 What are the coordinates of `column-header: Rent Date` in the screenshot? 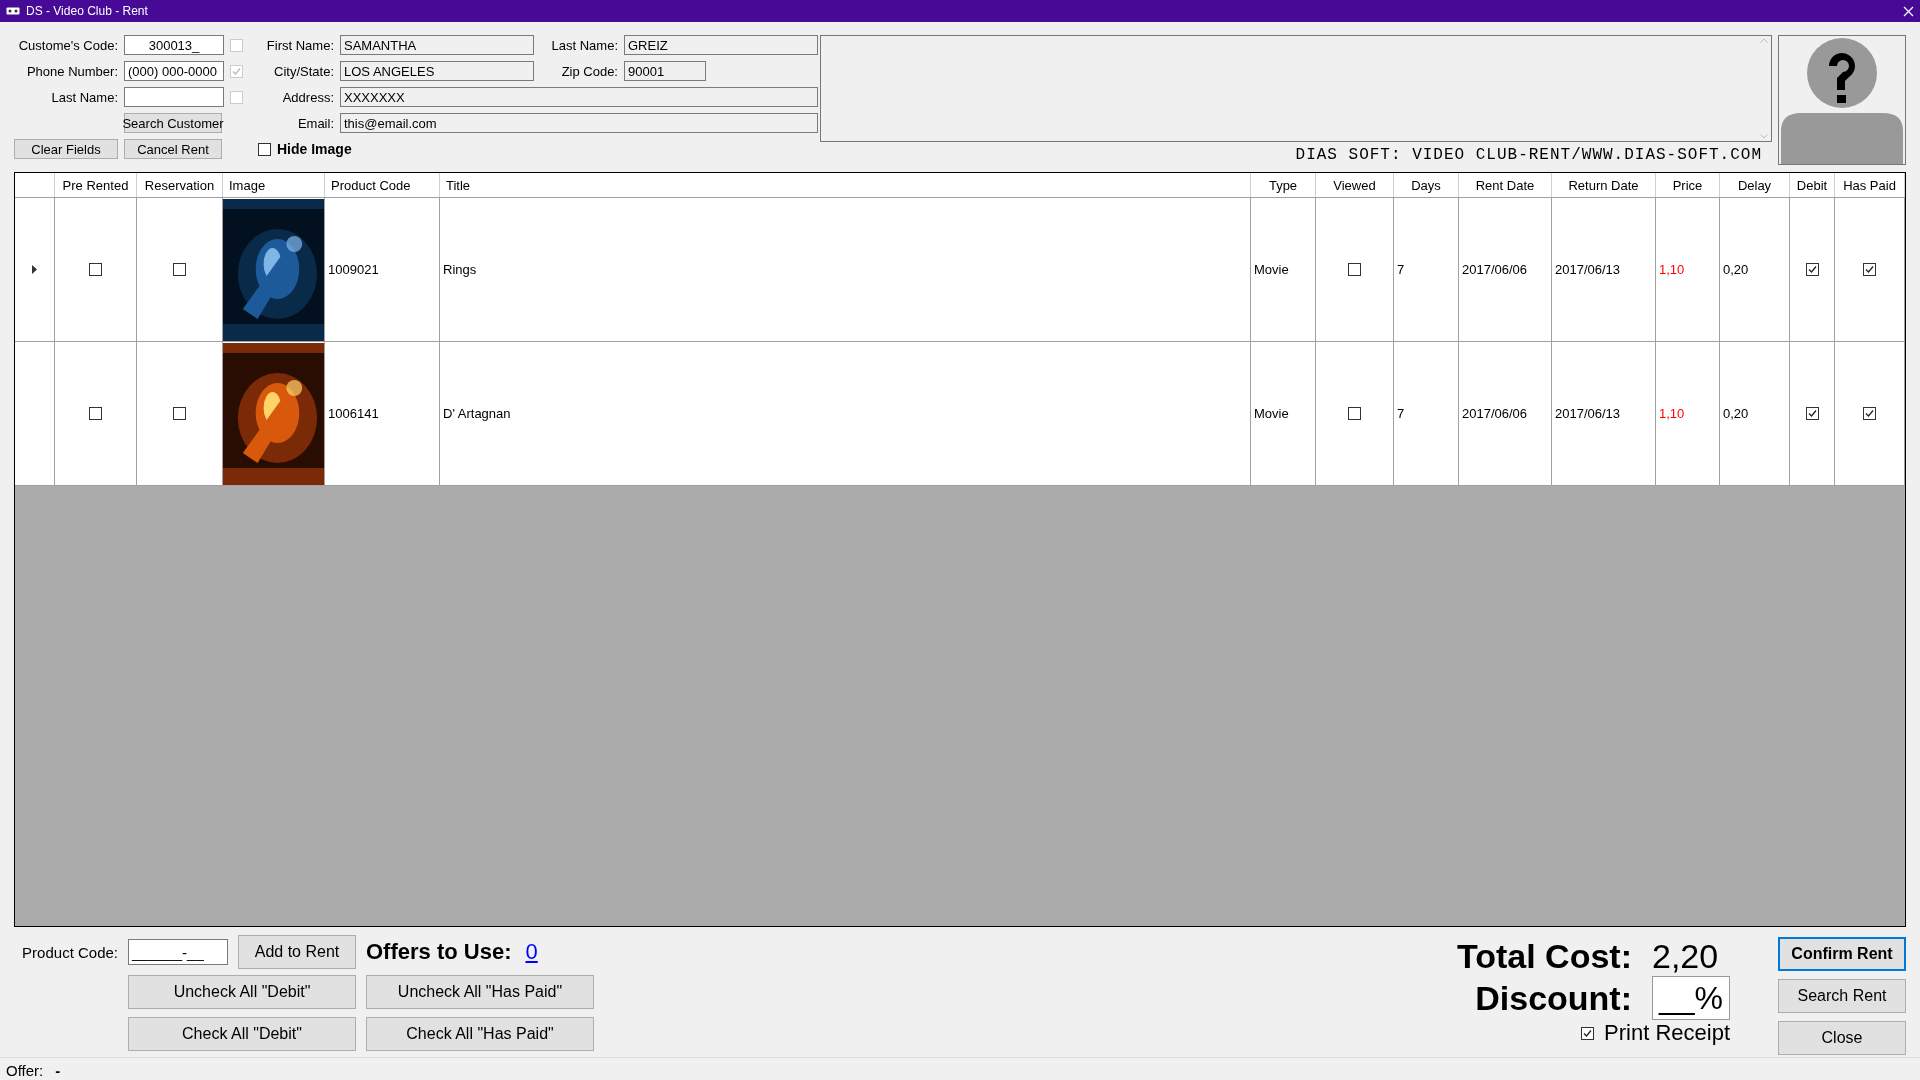 It's located at (1505, 185).